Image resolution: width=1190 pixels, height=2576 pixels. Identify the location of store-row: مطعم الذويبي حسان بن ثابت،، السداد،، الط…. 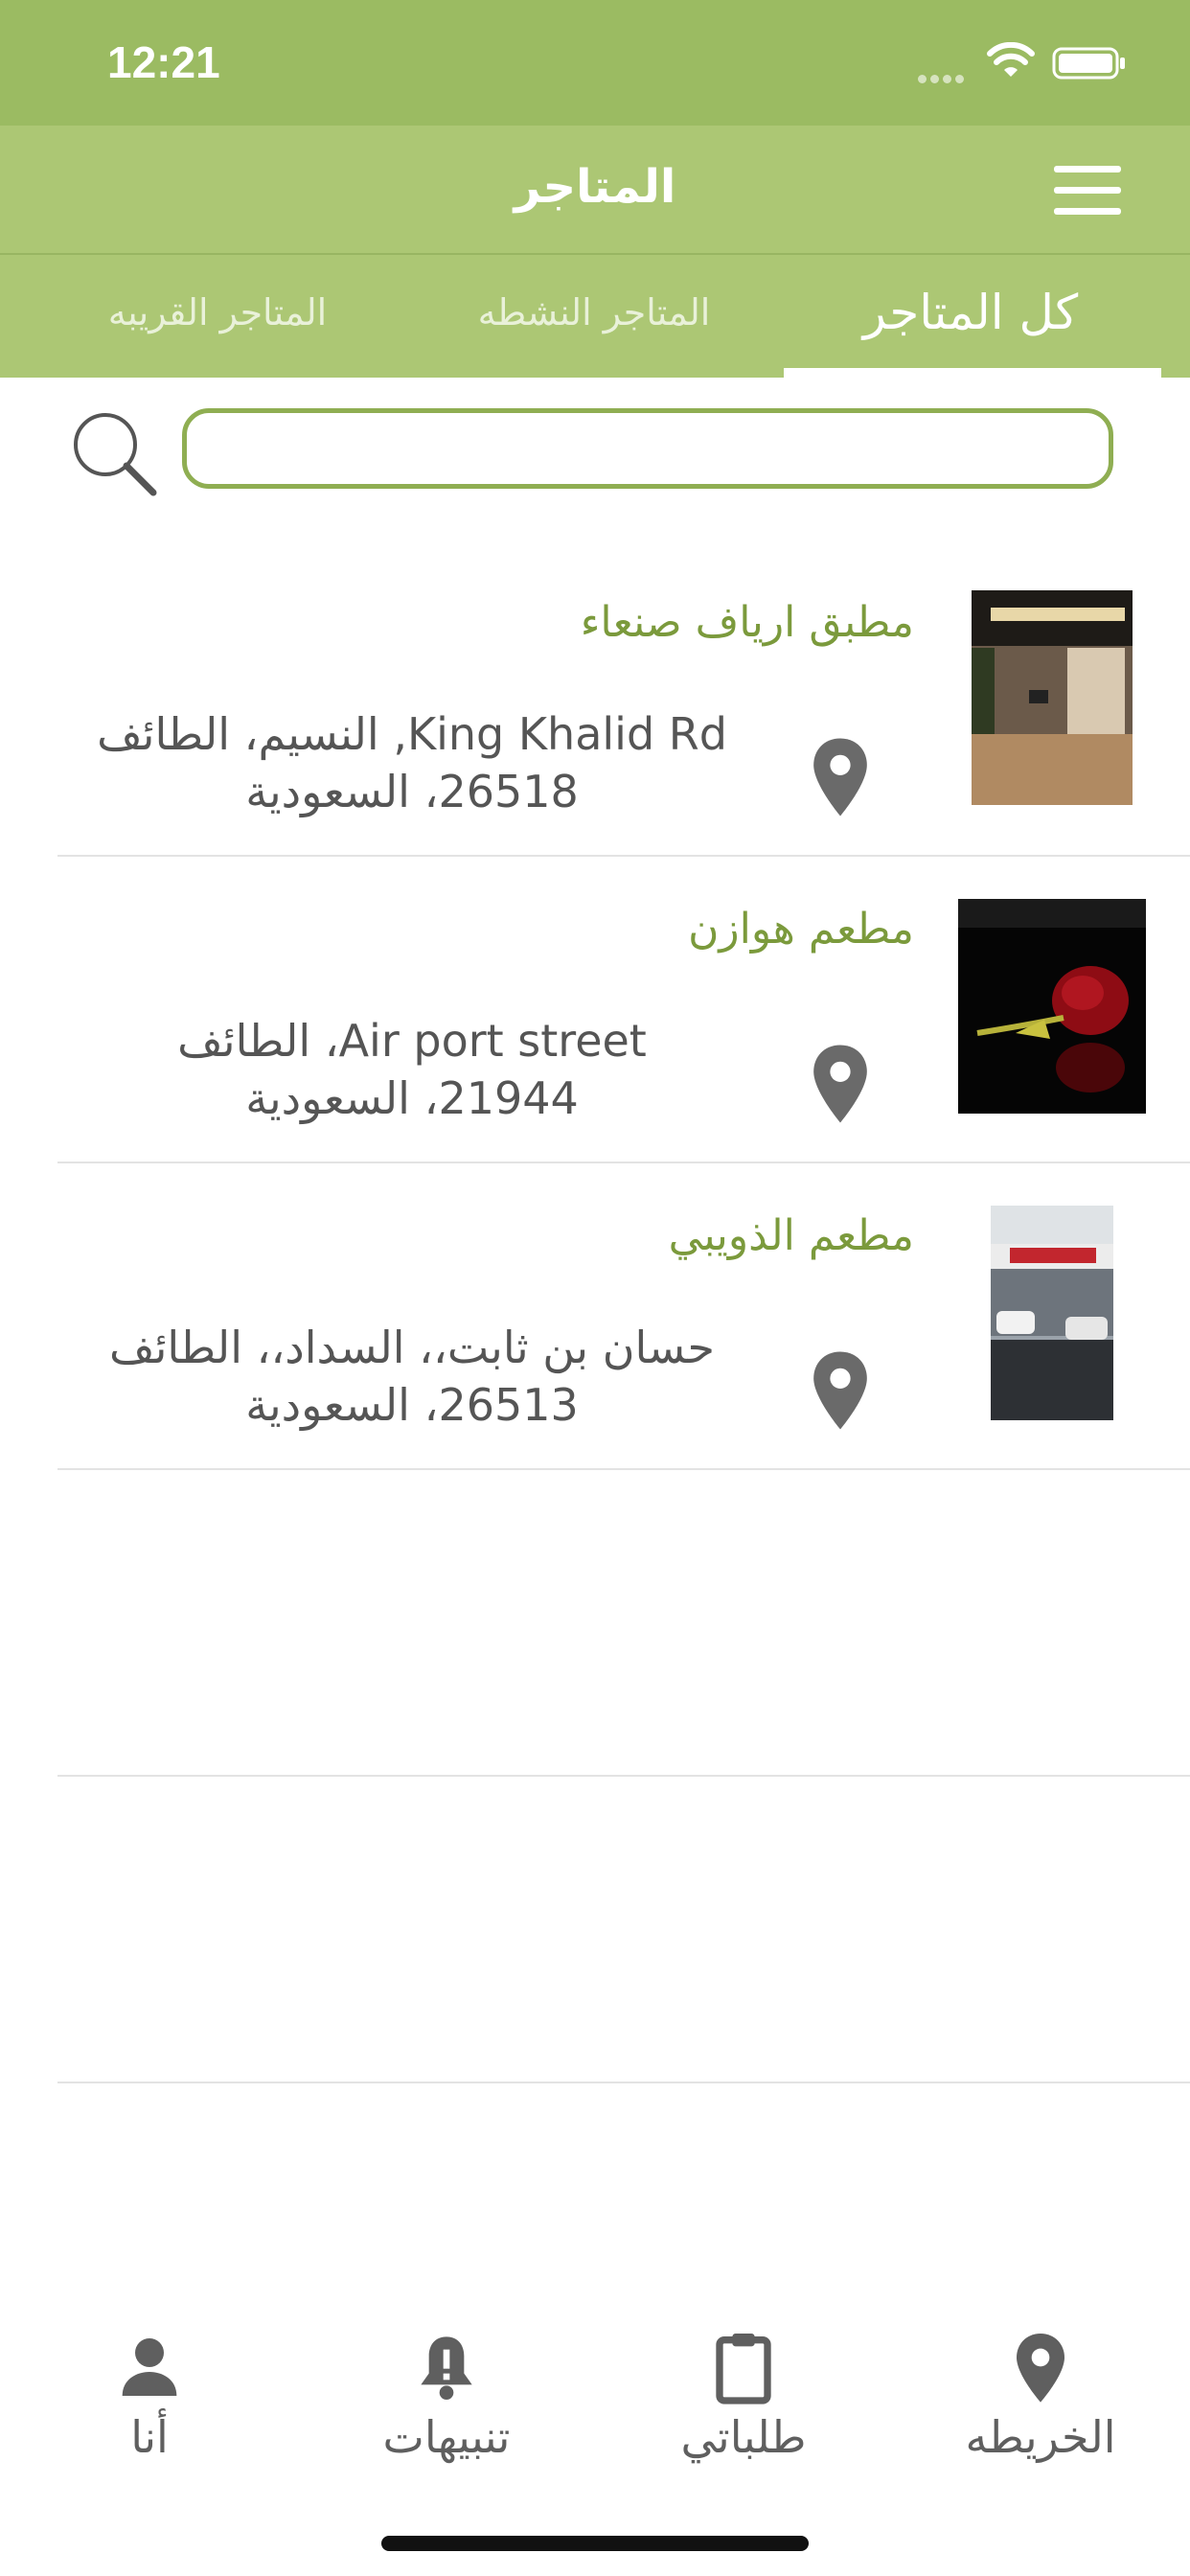
(623, 1316).